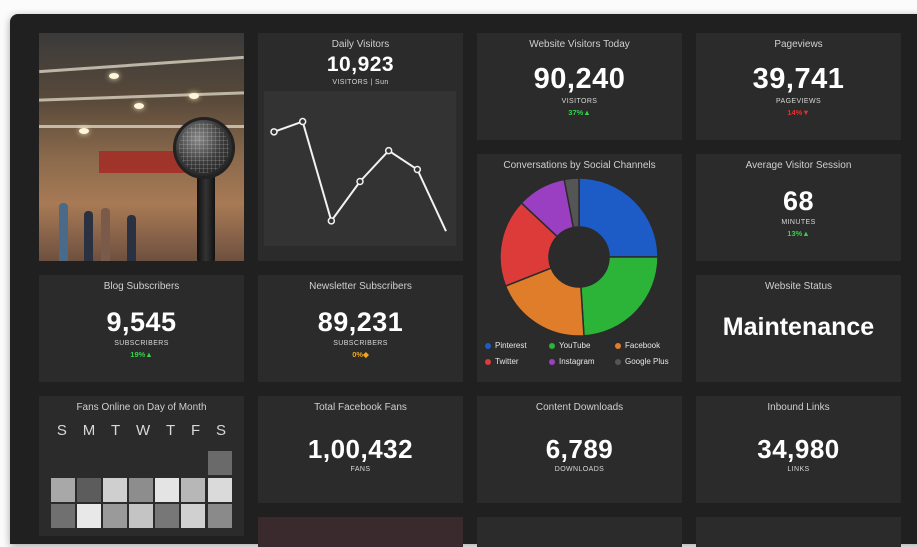 This screenshot has height=547, width=917. I want to click on social-channels-donut-chart, so click(579, 257).